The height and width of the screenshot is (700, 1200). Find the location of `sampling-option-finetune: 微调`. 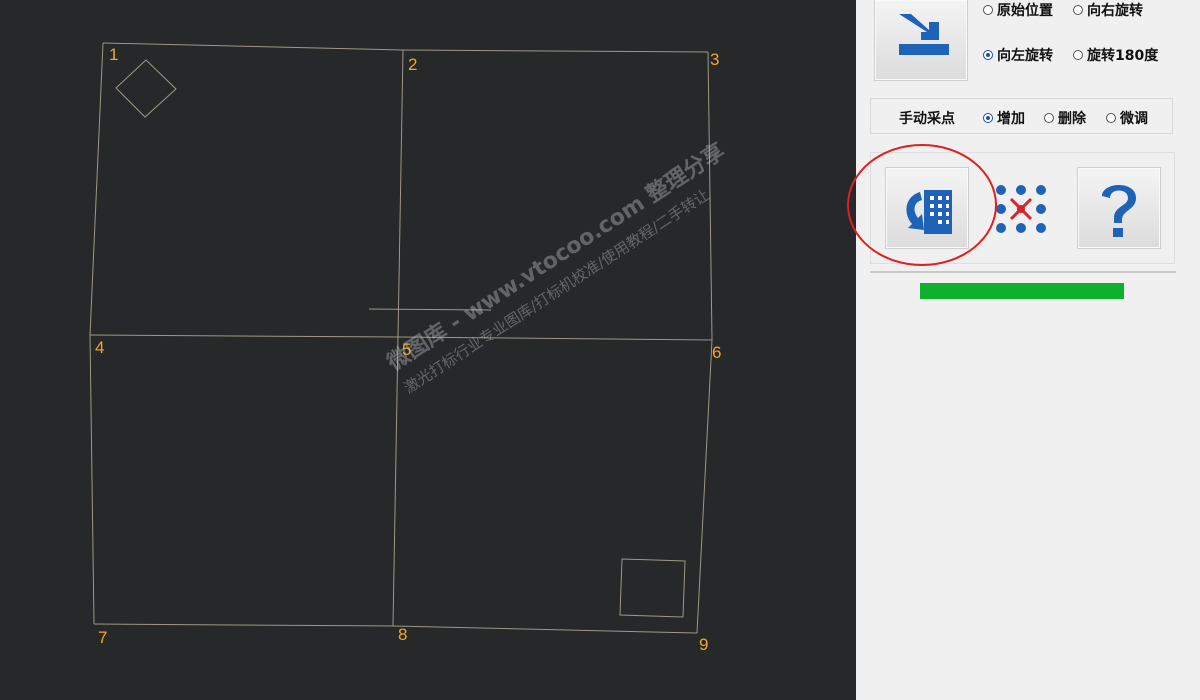

sampling-option-finetune: 微调 is located at coordinates (1127, 118).